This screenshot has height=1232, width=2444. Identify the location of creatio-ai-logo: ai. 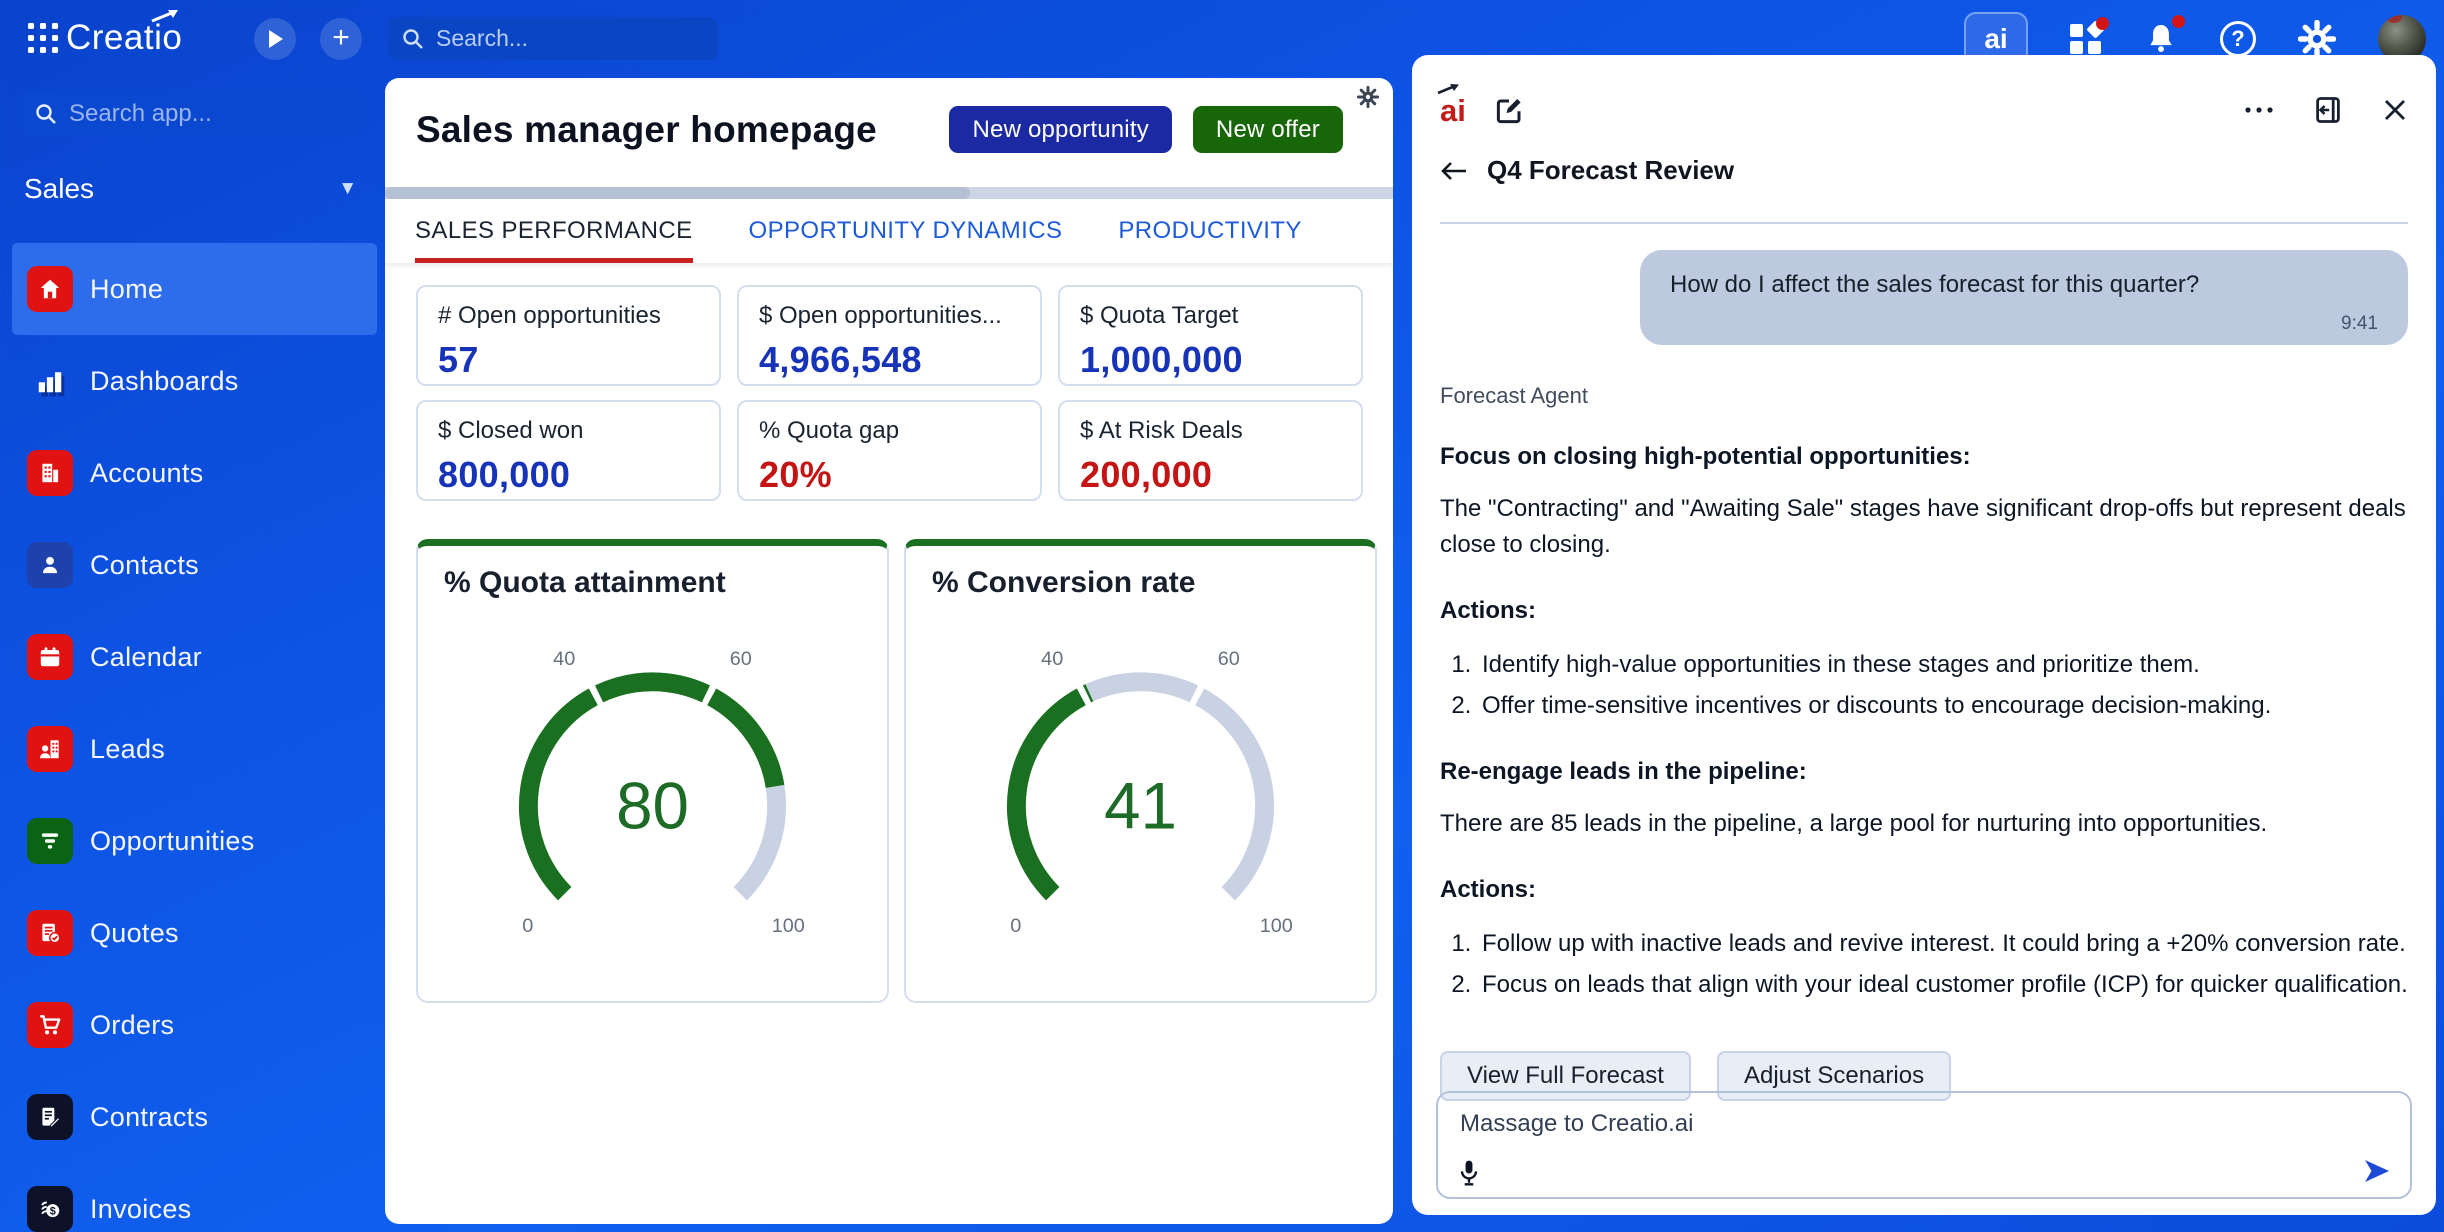
(1451, 104).